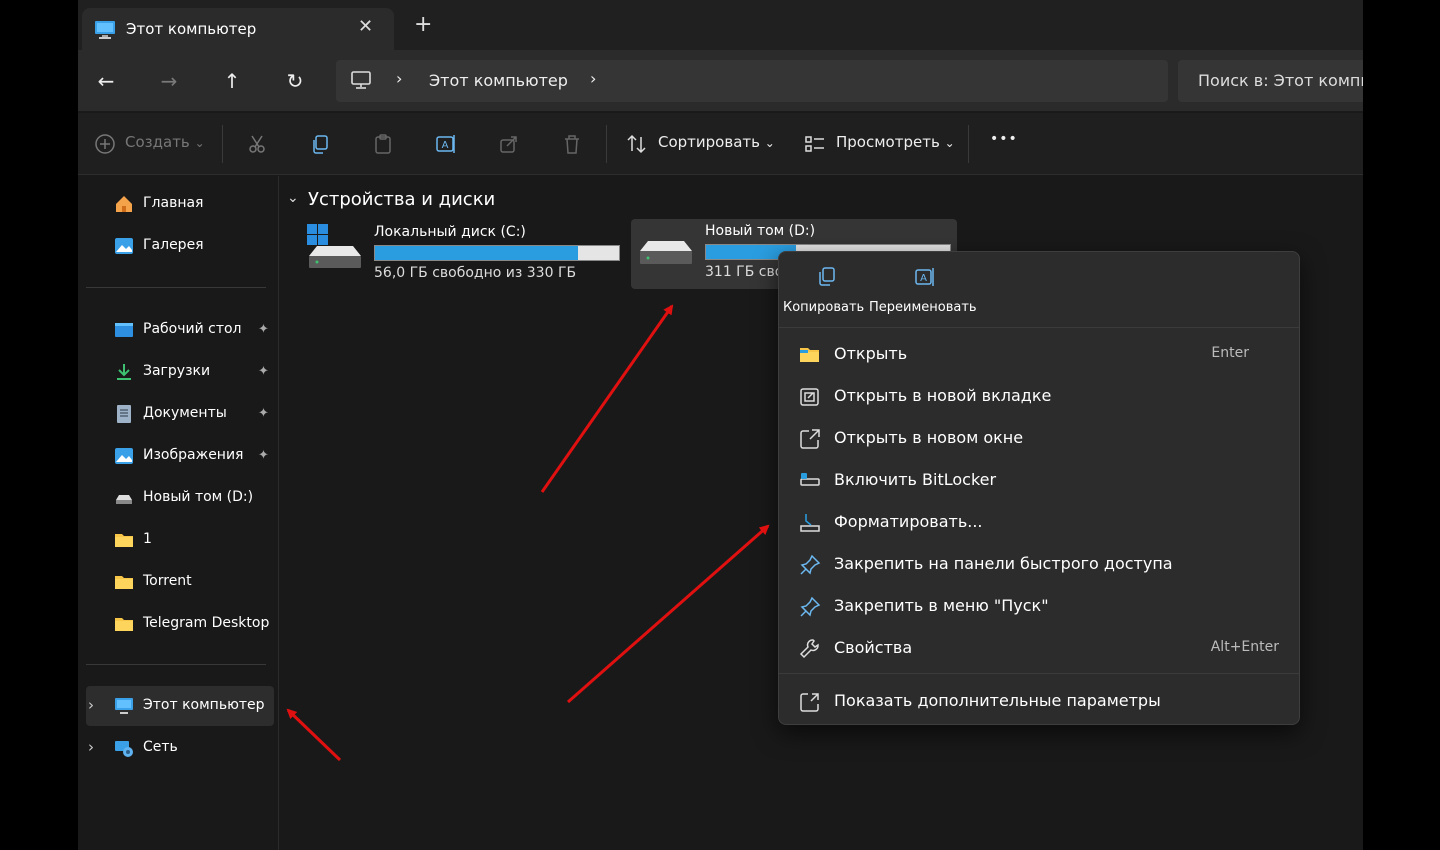 The width and height of the screenshot is (1440, 850). I want to click on menu-item-pin-quick-access: Закрепить на панели быстрого доступа, so click(1039, 564).